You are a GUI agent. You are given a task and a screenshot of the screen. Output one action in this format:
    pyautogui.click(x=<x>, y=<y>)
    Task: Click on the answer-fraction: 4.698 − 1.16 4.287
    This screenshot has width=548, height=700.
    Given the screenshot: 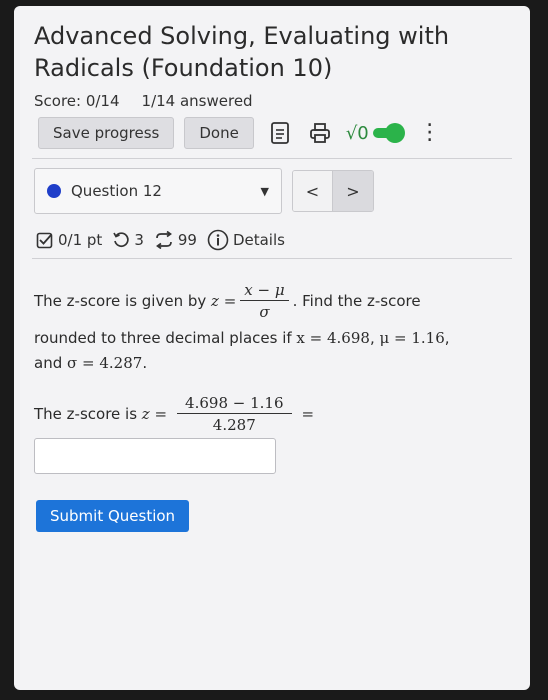 What is the action you would take?
    pyautogui.click(x=234, y=414)
    